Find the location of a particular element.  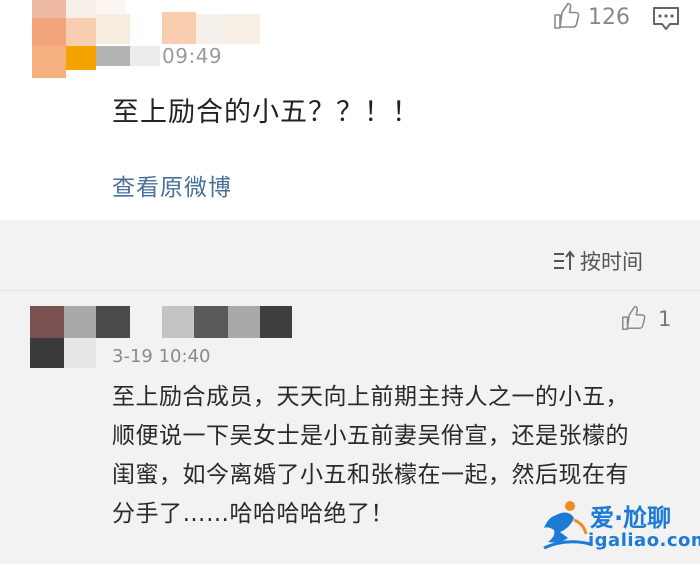

comment-like-button: 1 is located at coordinates (645, 319).